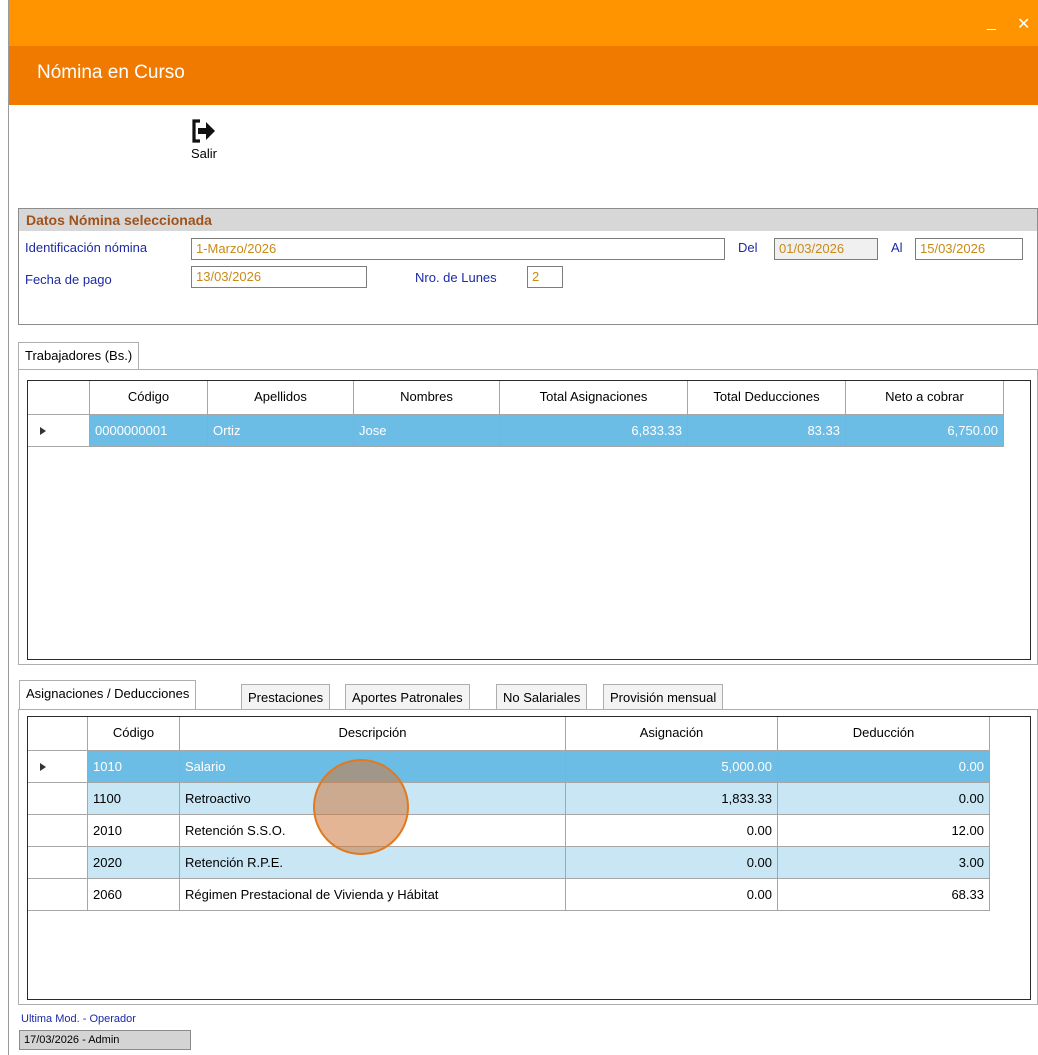  Describe the element at coordinates (456, 277) in the screenshot. I see `mondays-label: Nro. de Lunes` at that location.